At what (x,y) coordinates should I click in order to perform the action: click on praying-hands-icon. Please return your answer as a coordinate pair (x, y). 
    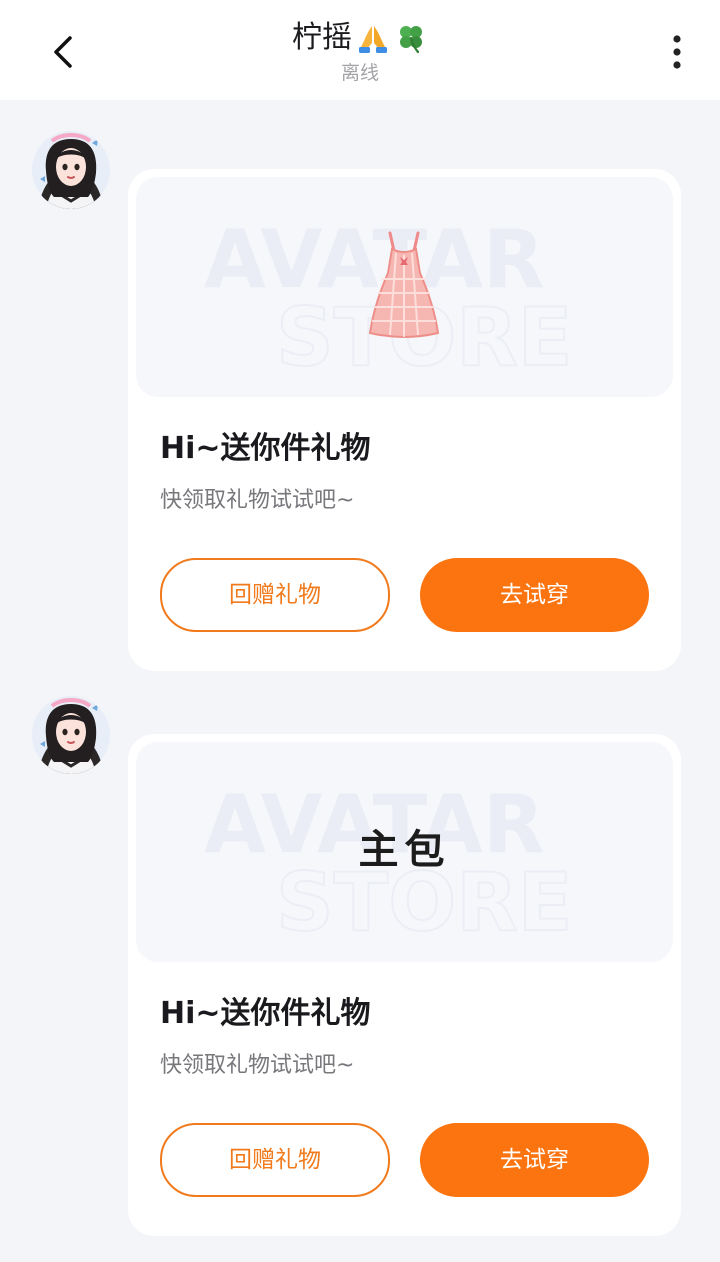
    Looking at the image, I should click on (373, 39).